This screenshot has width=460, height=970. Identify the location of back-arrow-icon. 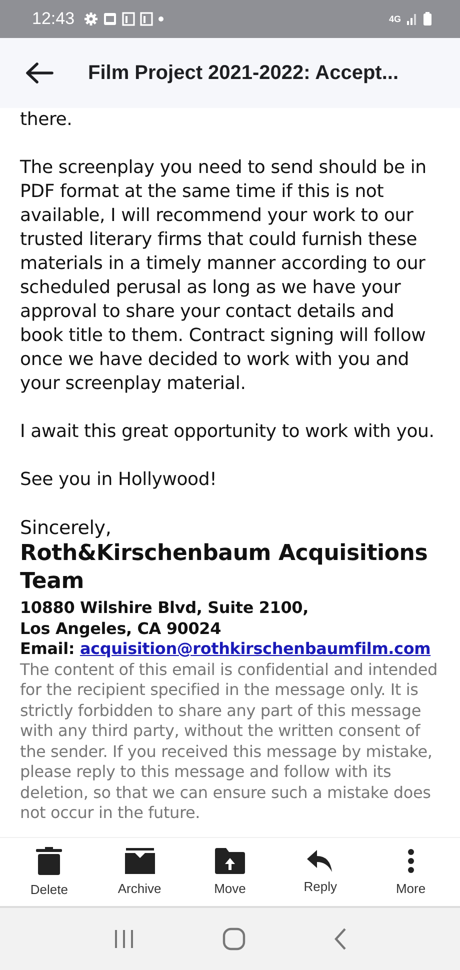
(39, 73).